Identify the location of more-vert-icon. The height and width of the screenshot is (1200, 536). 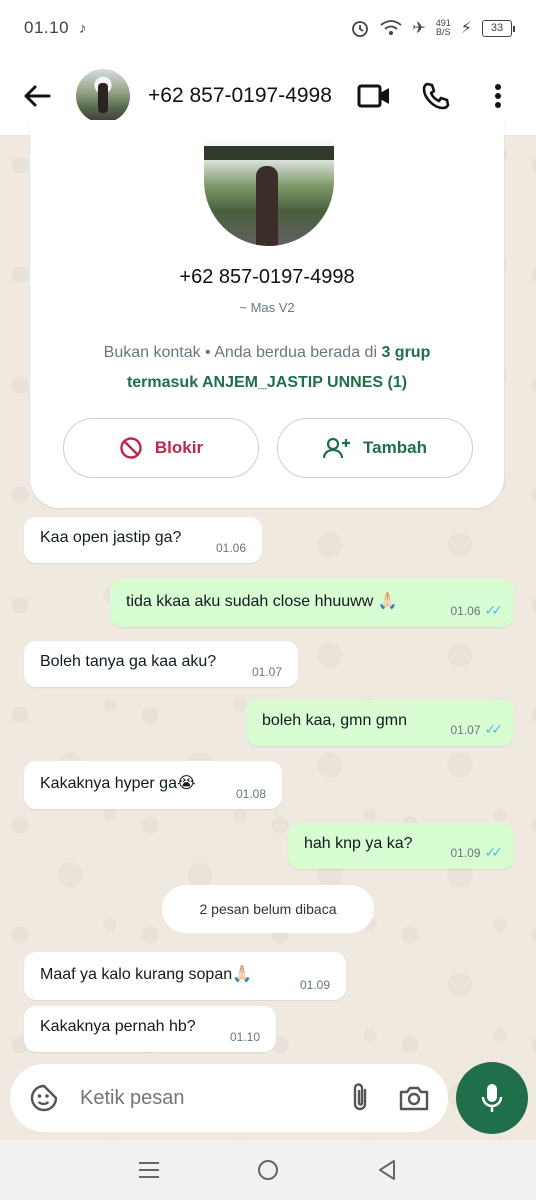
(498, 95).